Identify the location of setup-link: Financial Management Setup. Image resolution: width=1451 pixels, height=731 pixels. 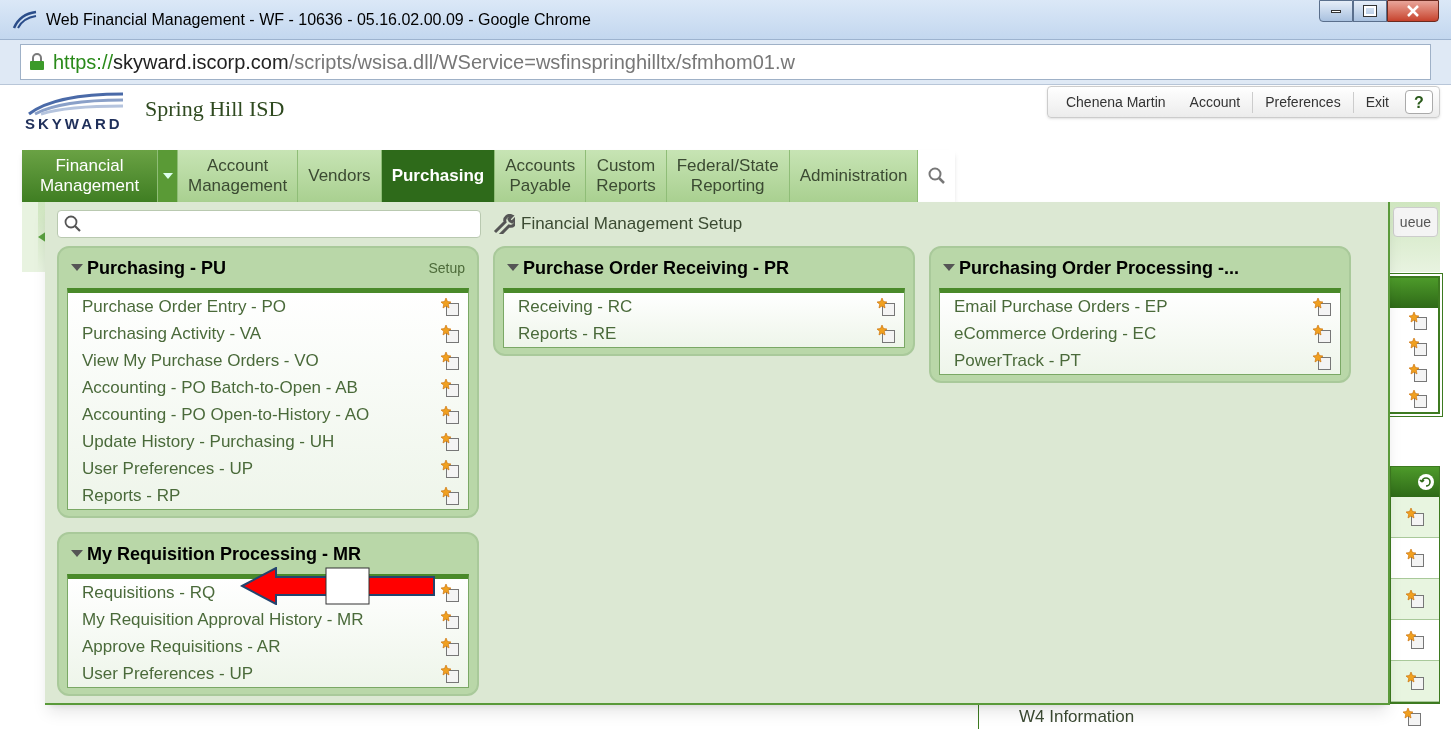
(632, 224).